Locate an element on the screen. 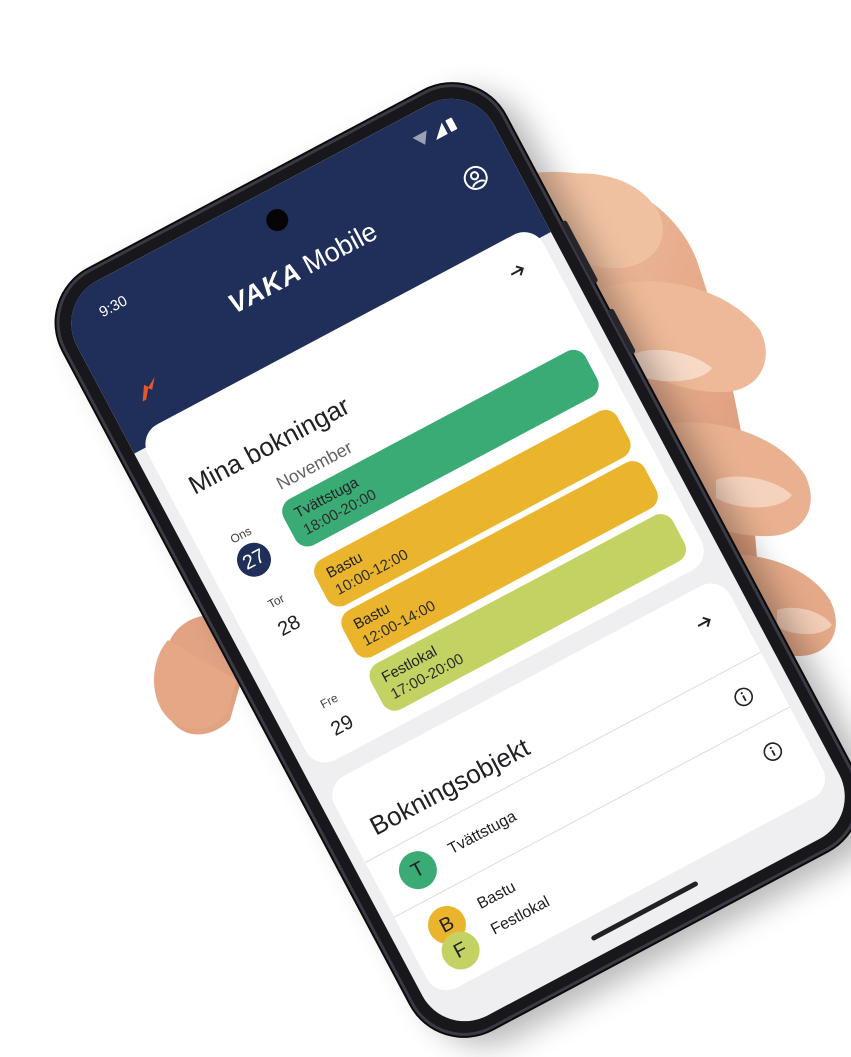 The height and width of the screenshot is (1057, 851). day-thursday: Tor 28 is located at coordinates (284, 618).